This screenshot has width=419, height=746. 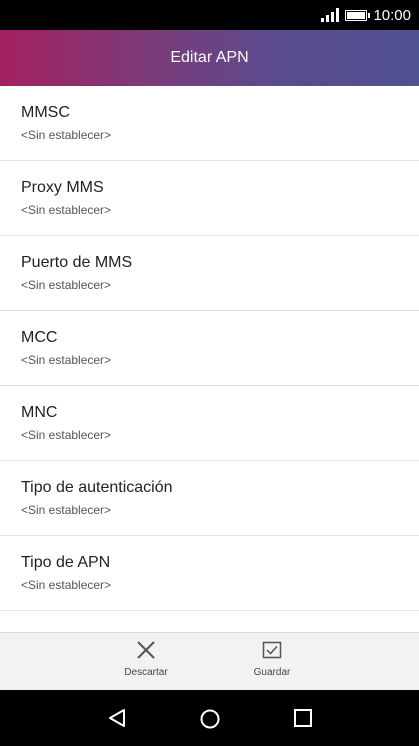 What do you see at coordinates (39, 337) in the screenshot?
I see `setting-label: MCC` at bounding box center [39, 337].